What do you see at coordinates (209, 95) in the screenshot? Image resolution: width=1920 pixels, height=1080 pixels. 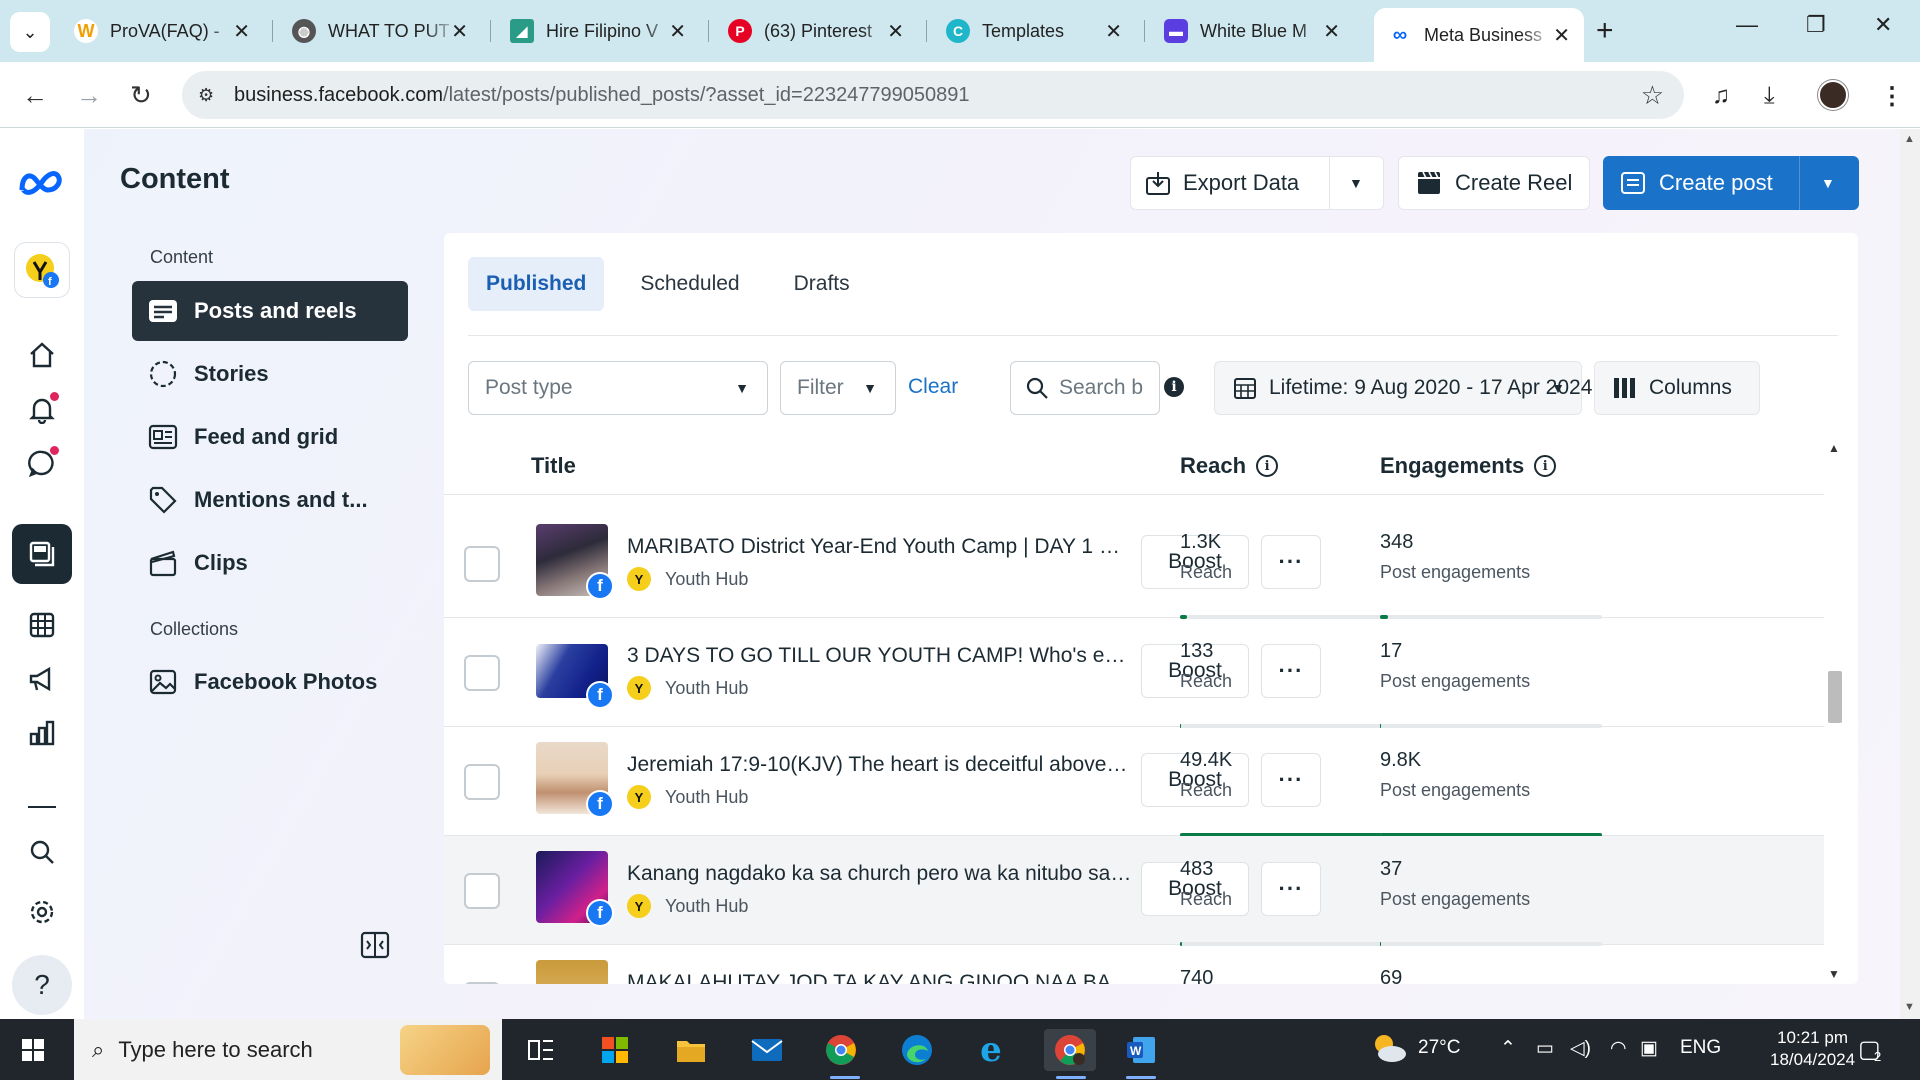 I see `site-info-icon: ⚙` at bounding box center [209, 95].